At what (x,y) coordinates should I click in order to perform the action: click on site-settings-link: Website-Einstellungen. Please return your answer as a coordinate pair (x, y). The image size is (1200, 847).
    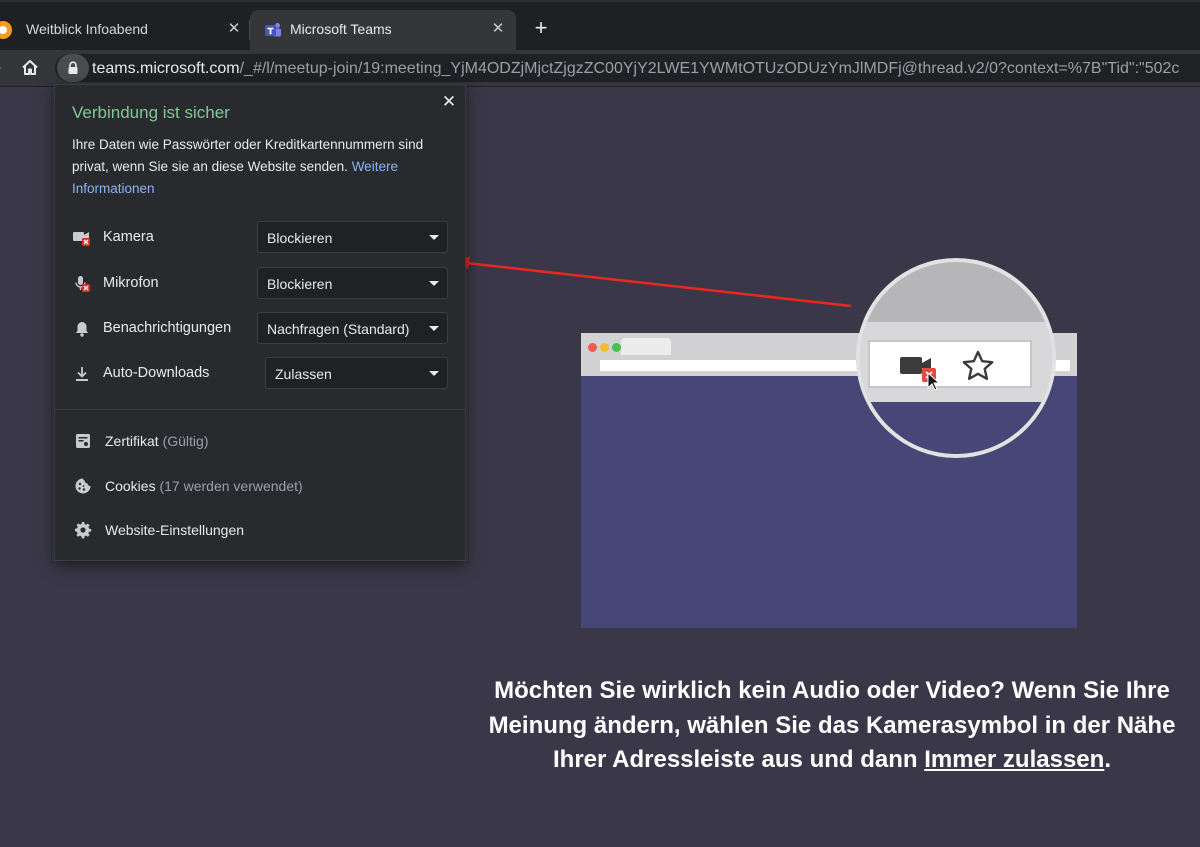
    Looking at the image, I should click on (174, 530).